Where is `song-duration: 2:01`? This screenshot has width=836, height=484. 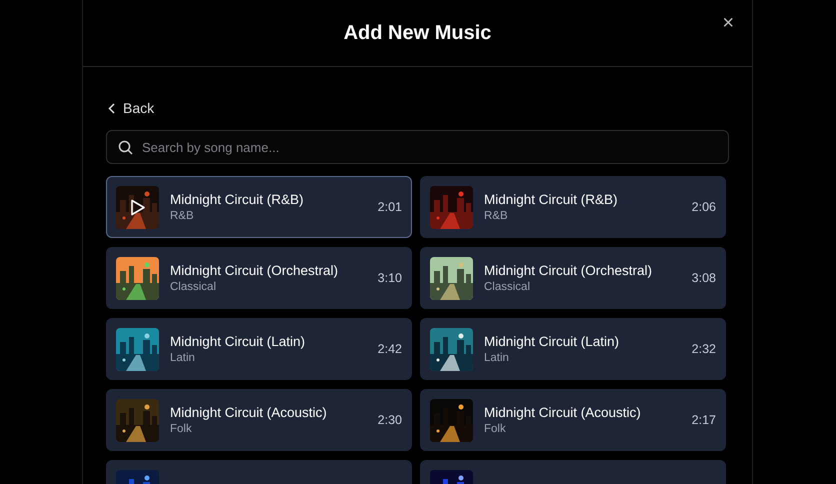
song-duration: 2:01 is located at coordinates (390, 207).